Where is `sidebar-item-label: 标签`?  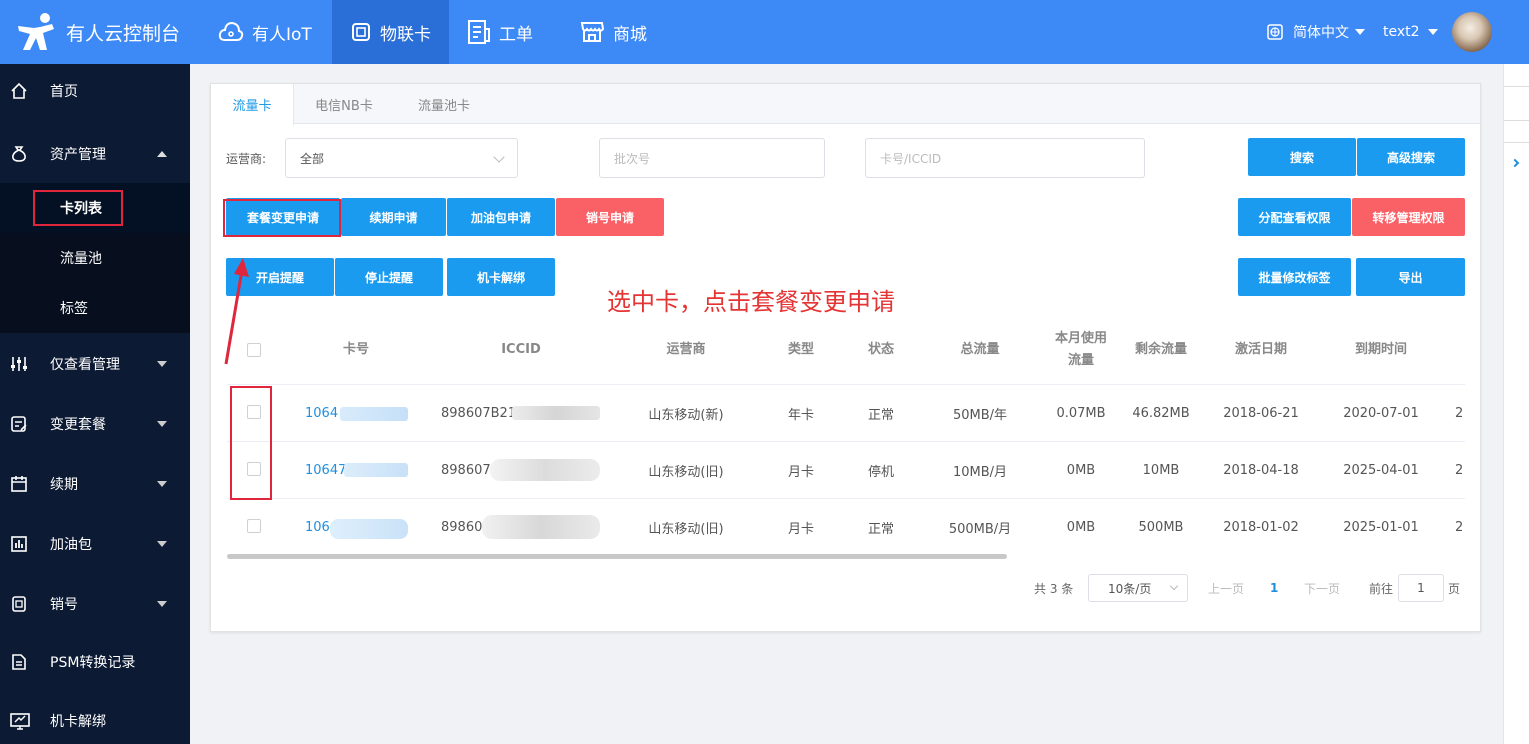 sidebar-item-label: 标签 is located at coordinates (74, 309).